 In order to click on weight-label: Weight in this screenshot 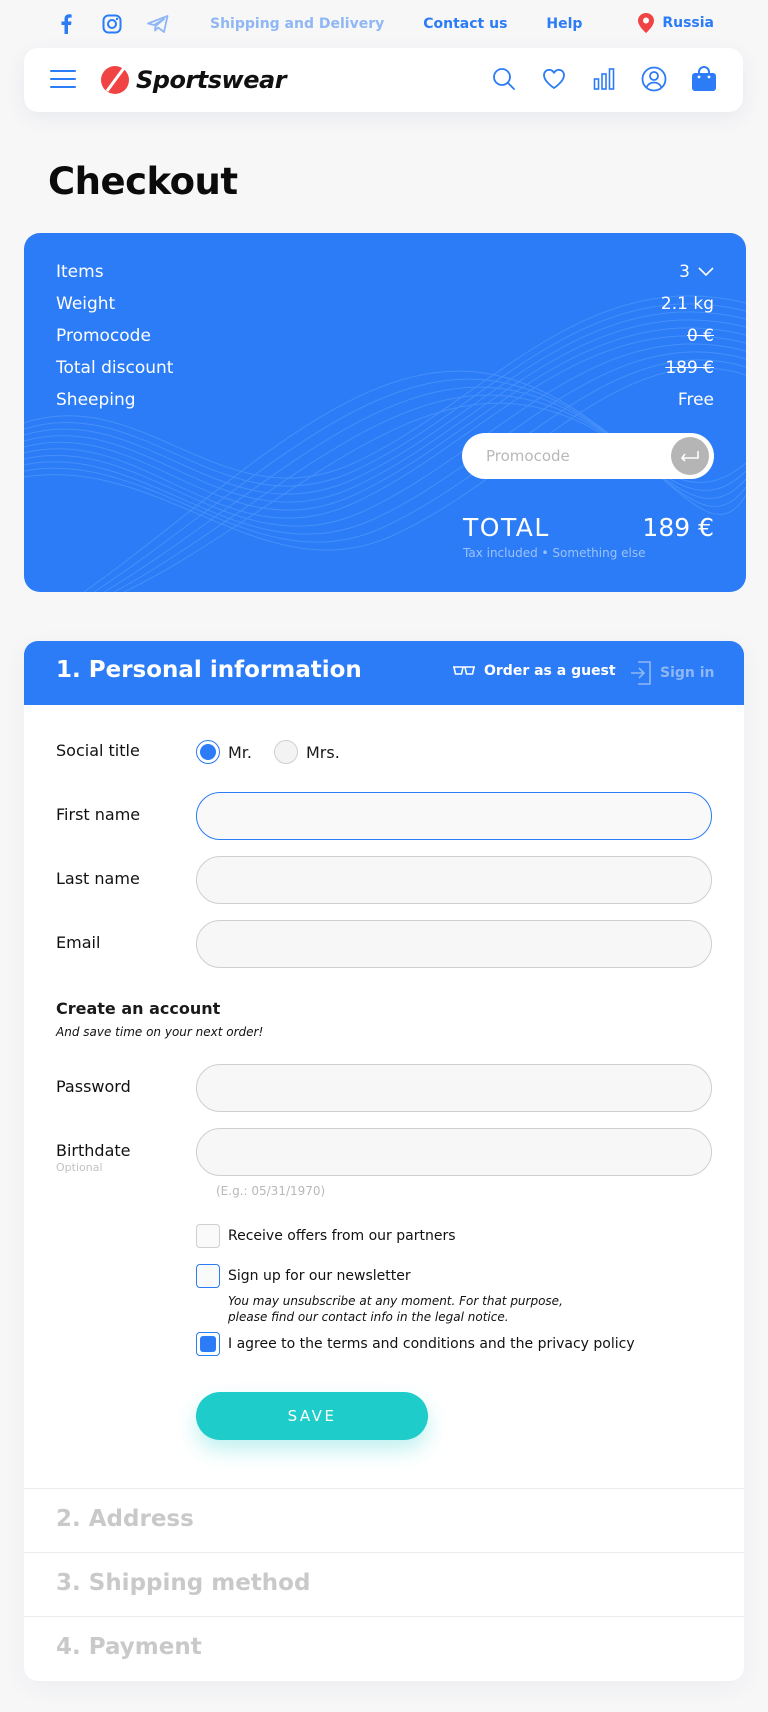, I will do `click(86, 304)`.